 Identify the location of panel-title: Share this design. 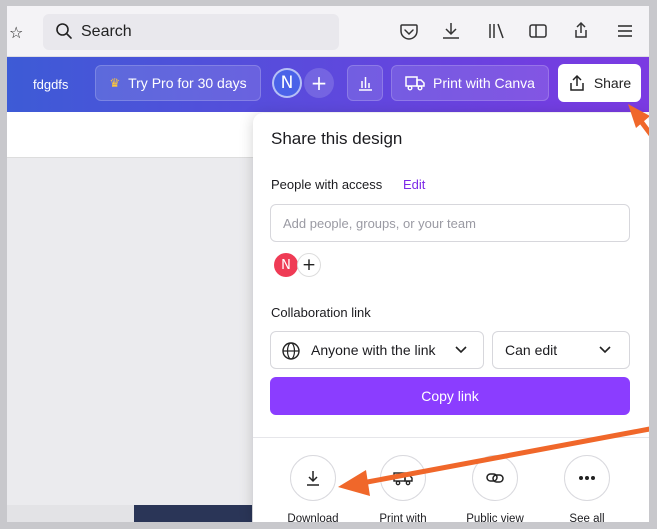
(337, 138).